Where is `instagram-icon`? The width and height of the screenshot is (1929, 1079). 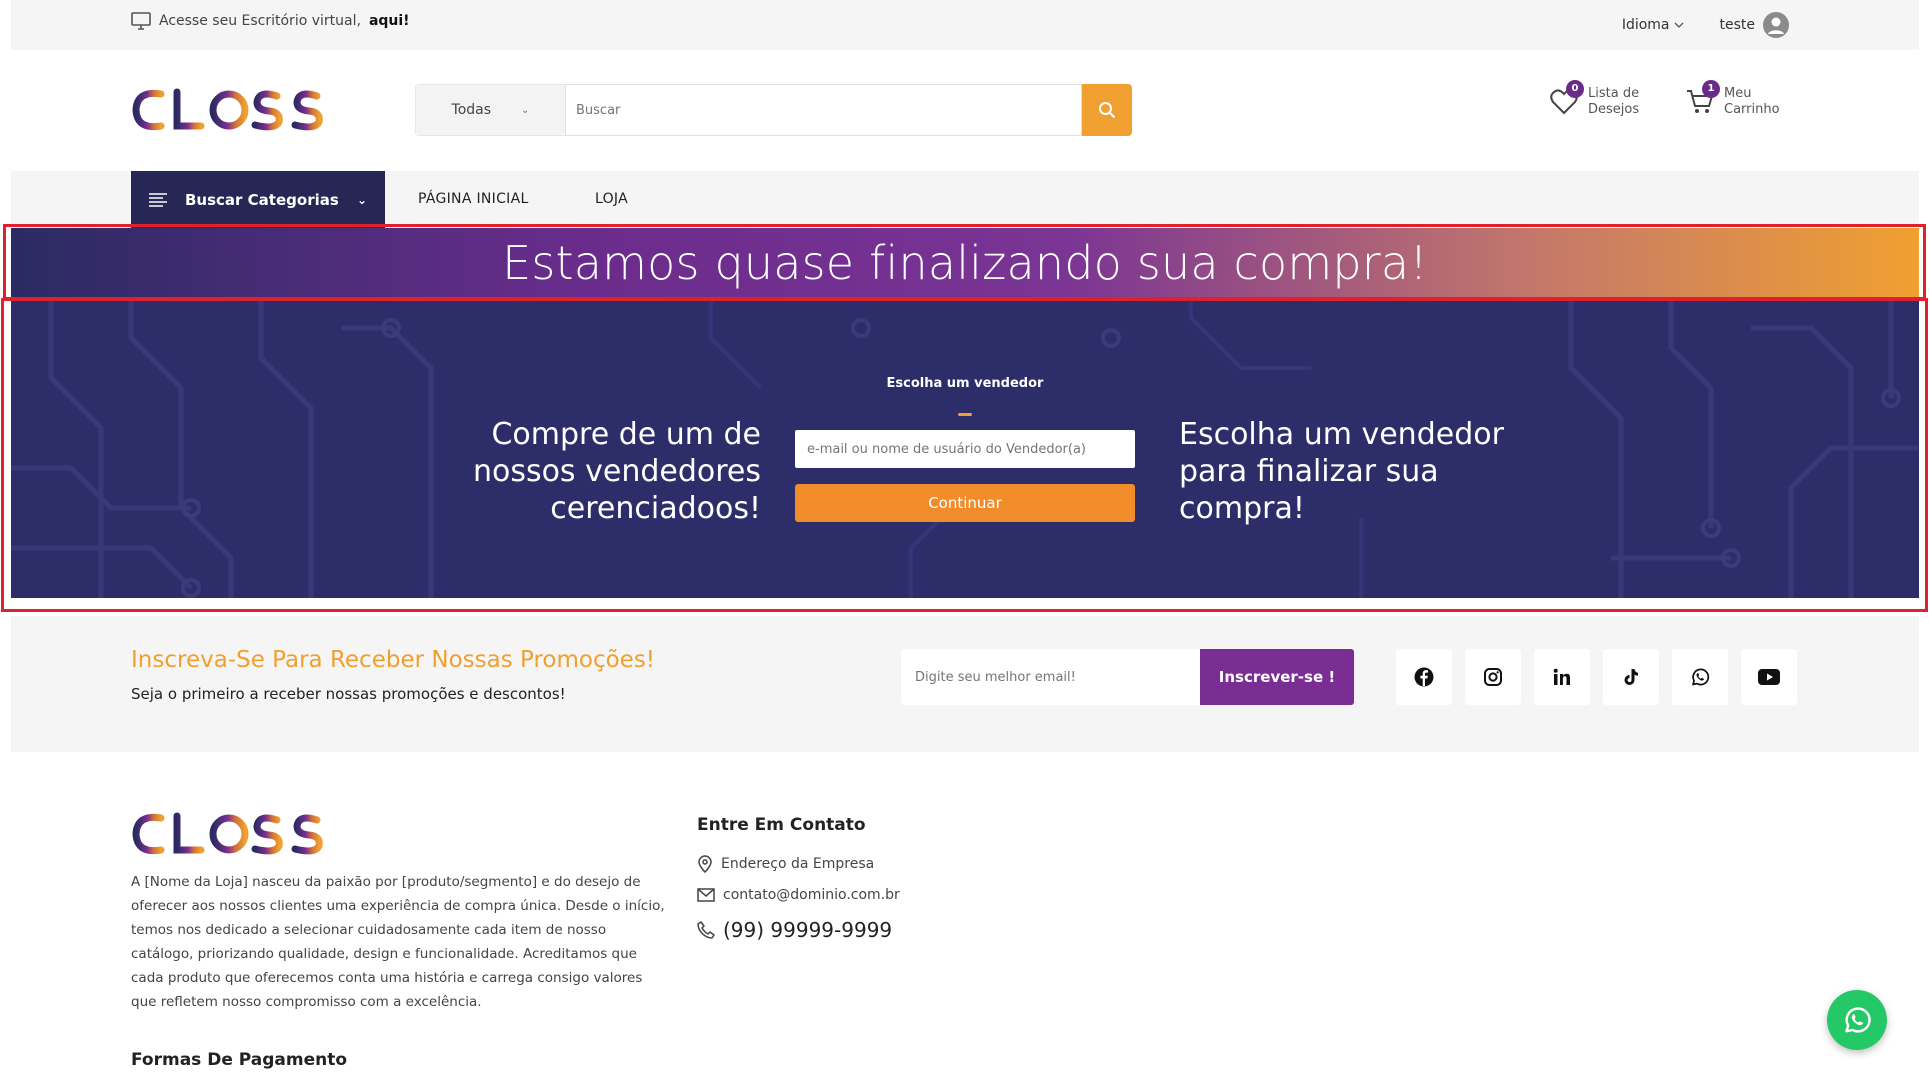 instagram-icon is located at coordinates (1493, 677).